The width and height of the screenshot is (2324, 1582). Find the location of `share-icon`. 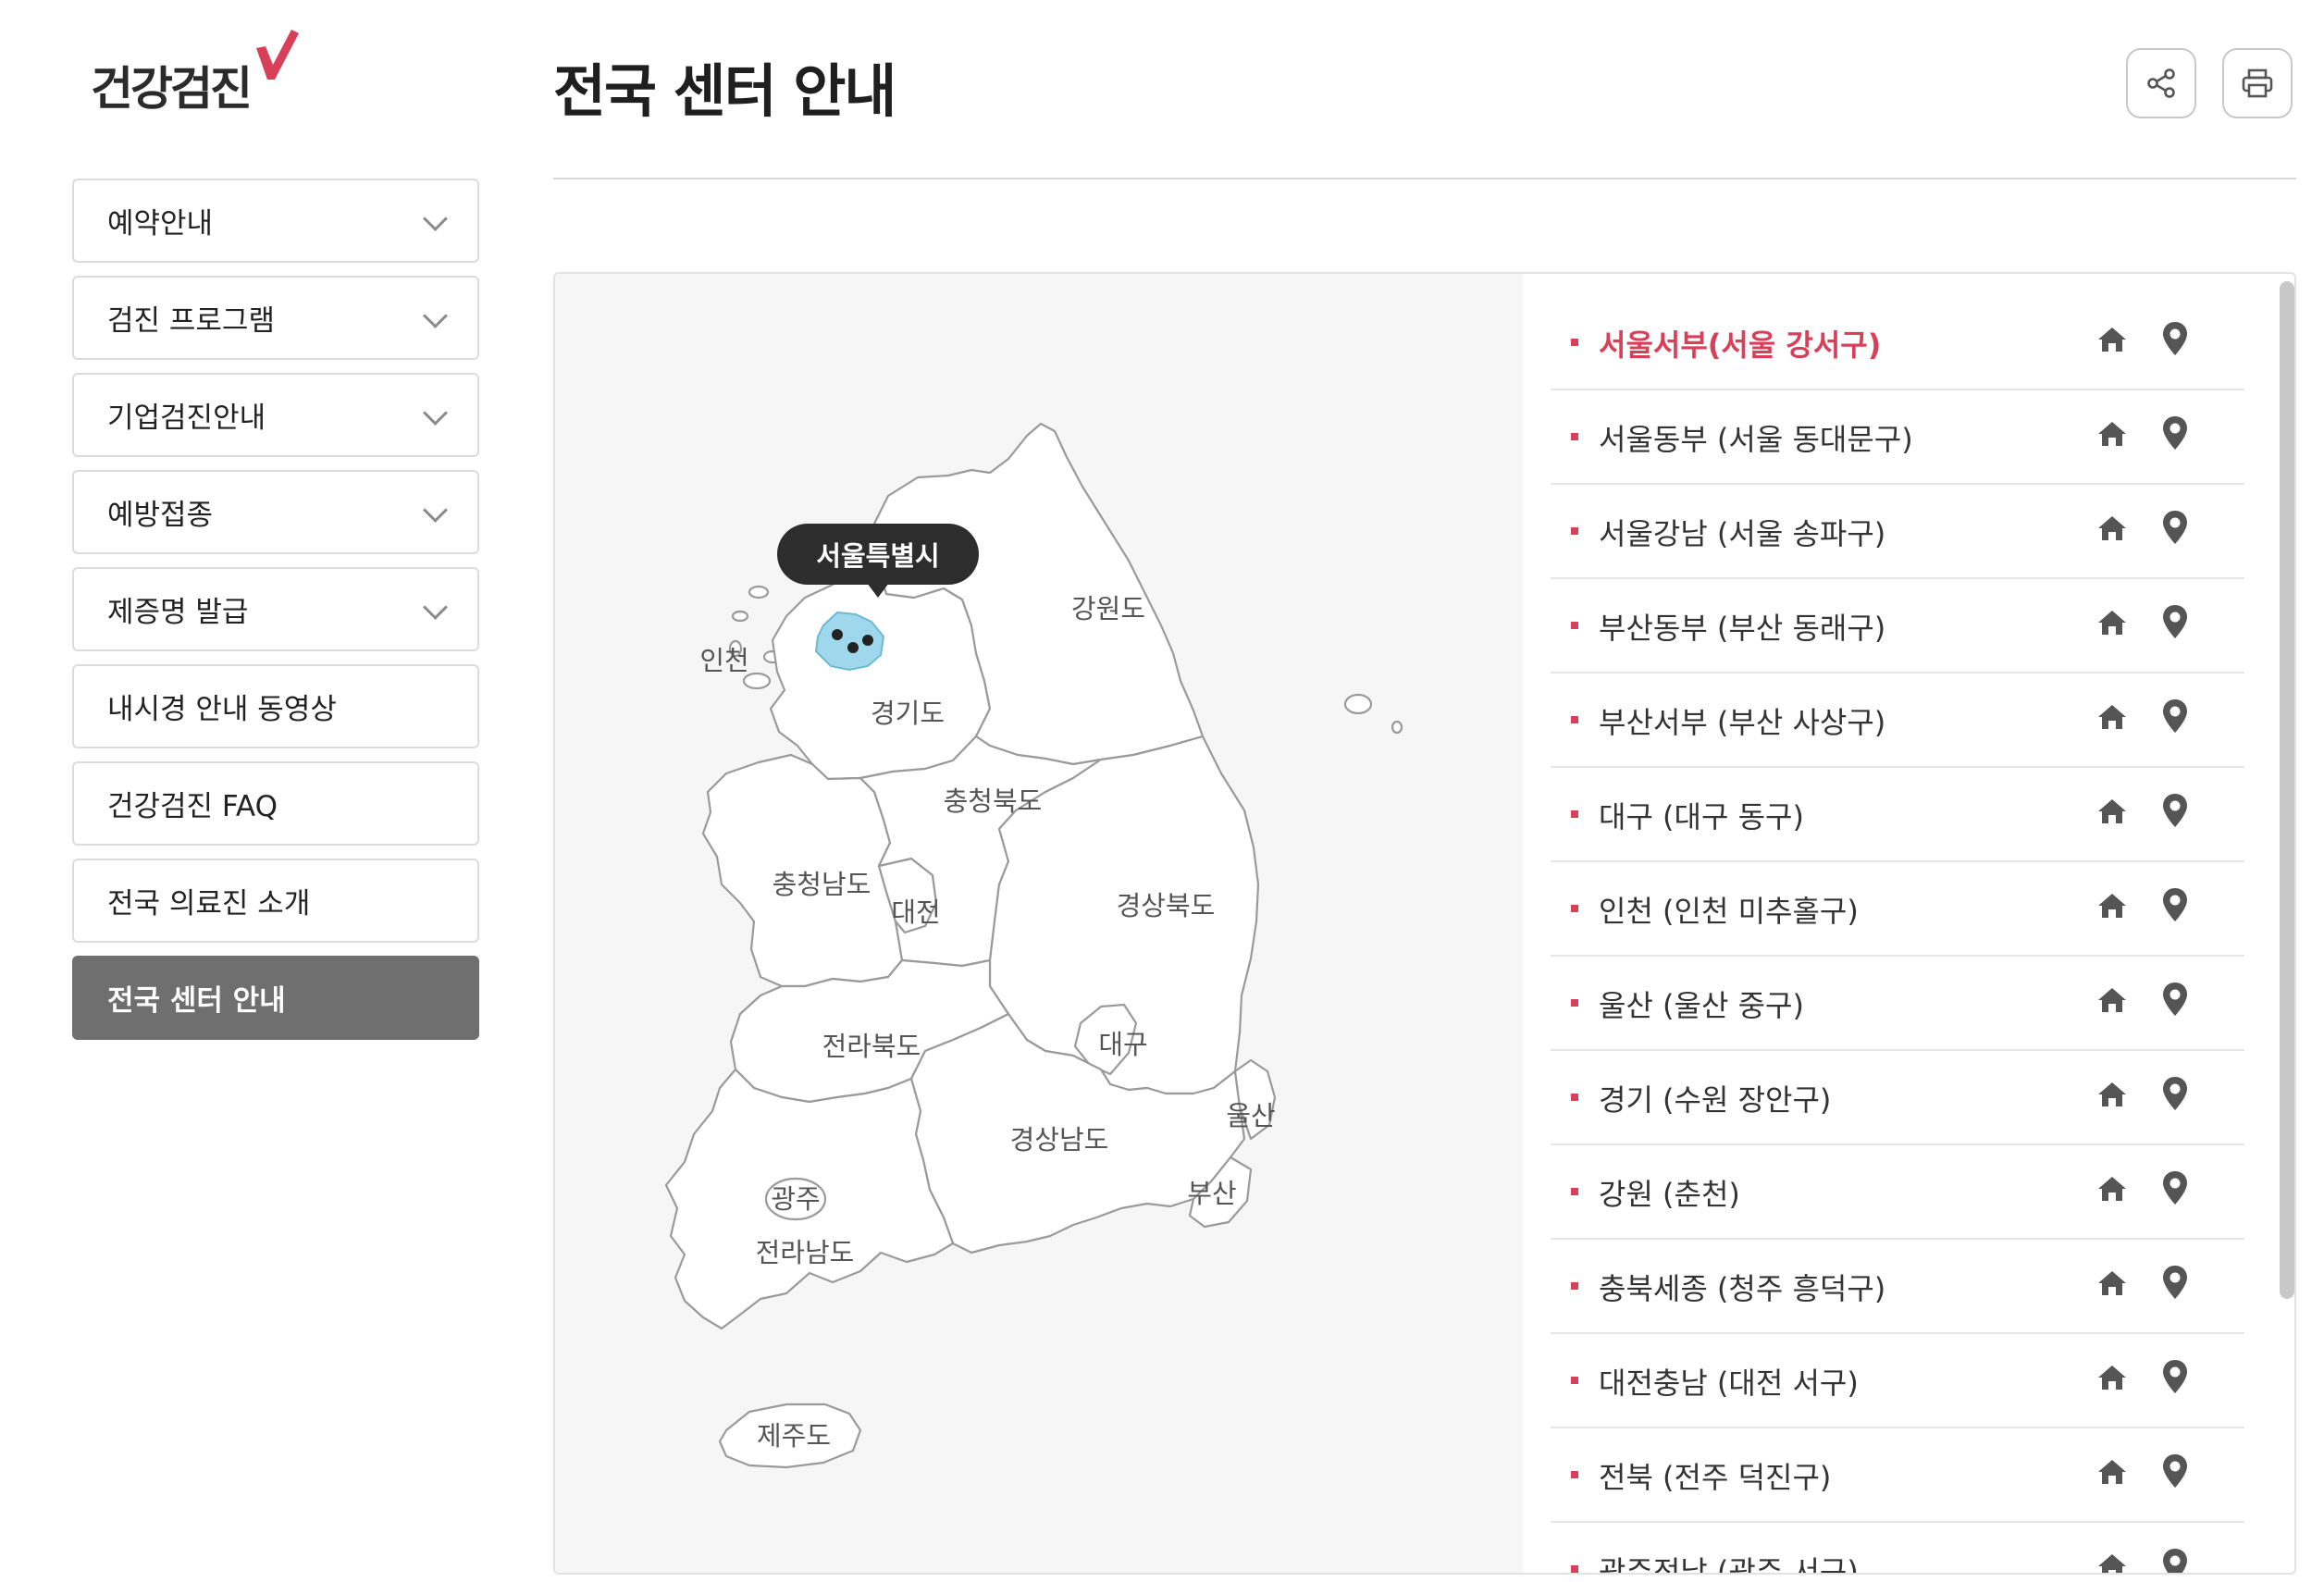

share-icon is located at coordinates (2161, 83).